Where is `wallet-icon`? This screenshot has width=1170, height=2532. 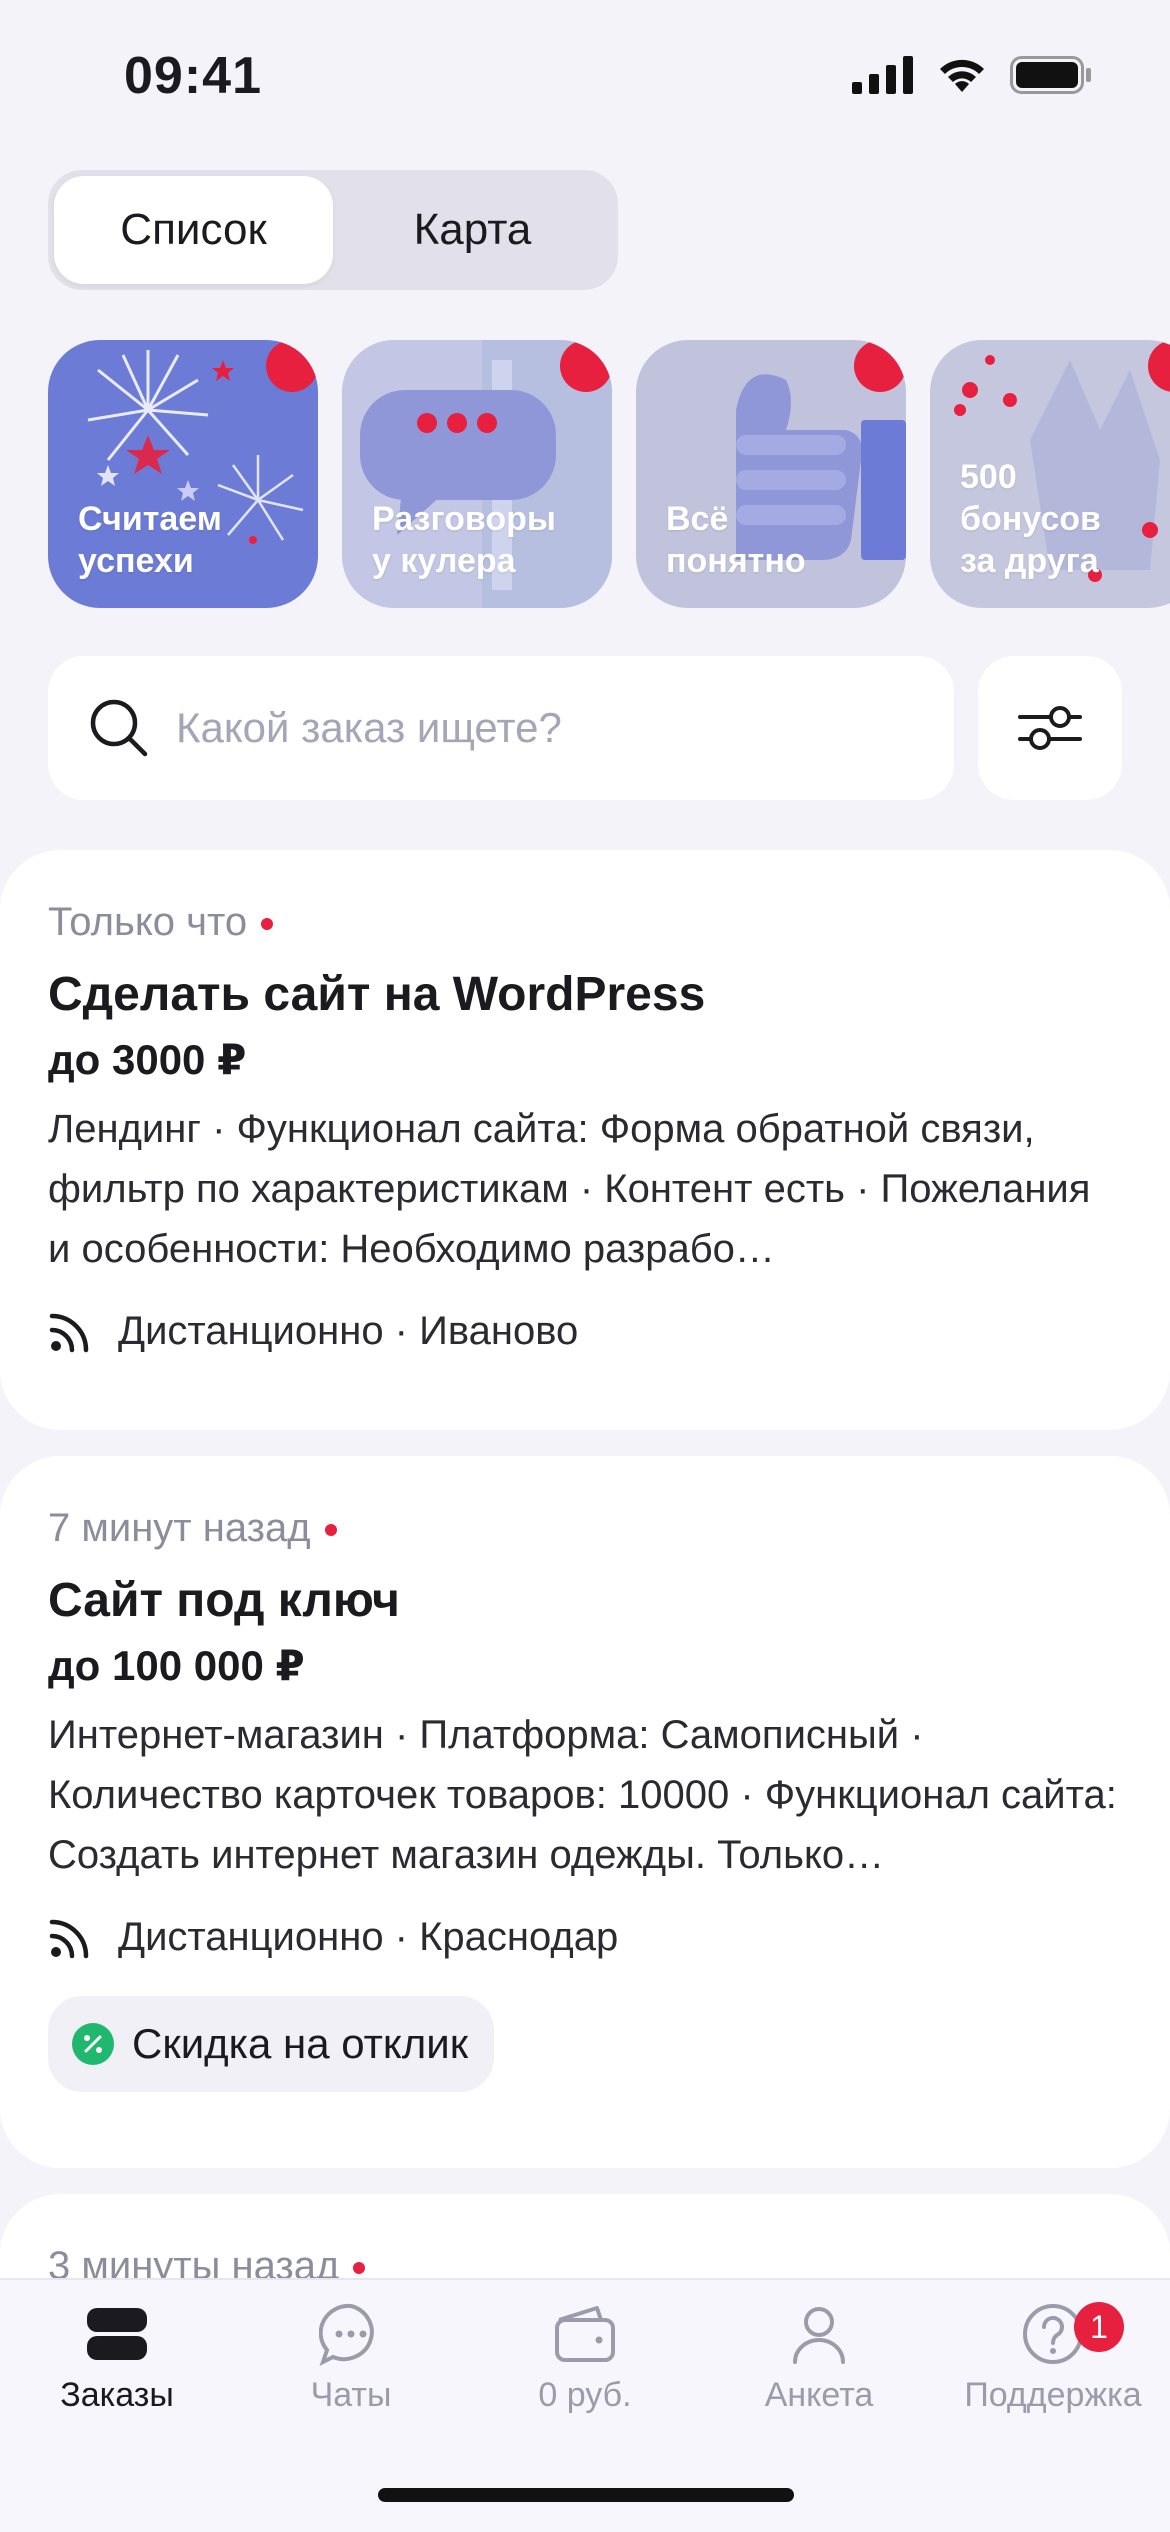 wallet-icon is located at coordinates (585, 2334).